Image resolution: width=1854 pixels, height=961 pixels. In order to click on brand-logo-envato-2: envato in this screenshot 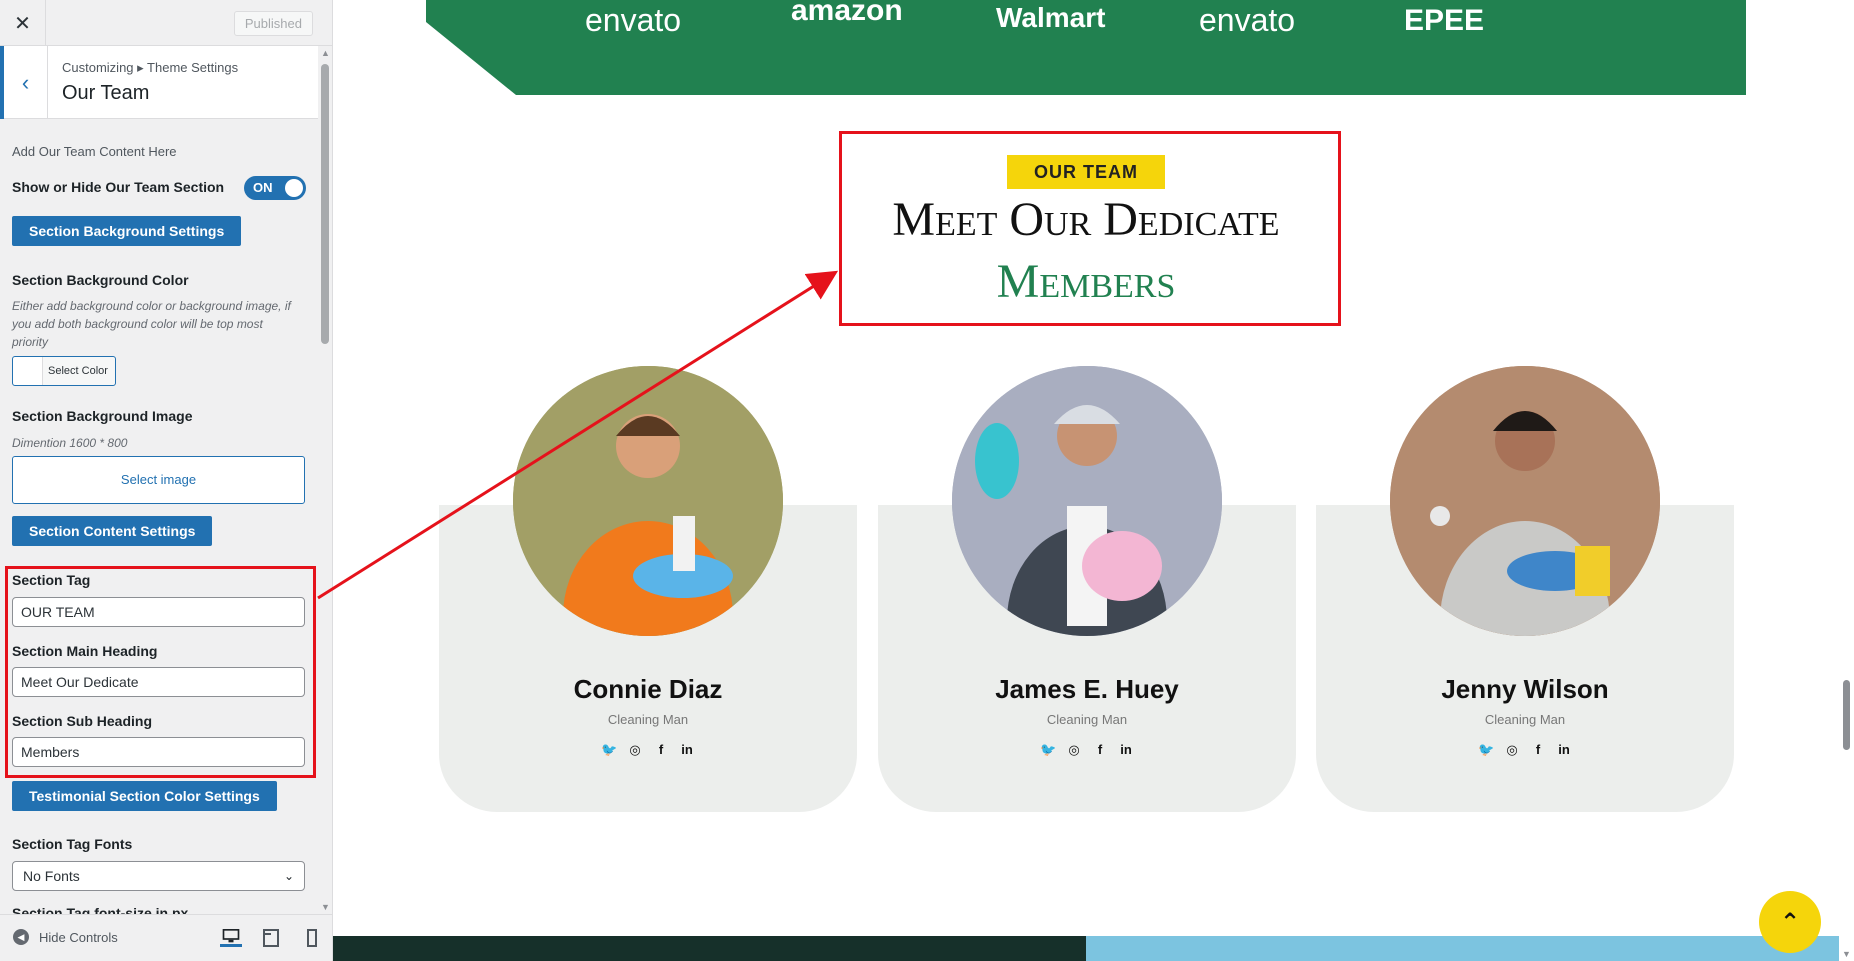, I will do `click(1247, 20)`.